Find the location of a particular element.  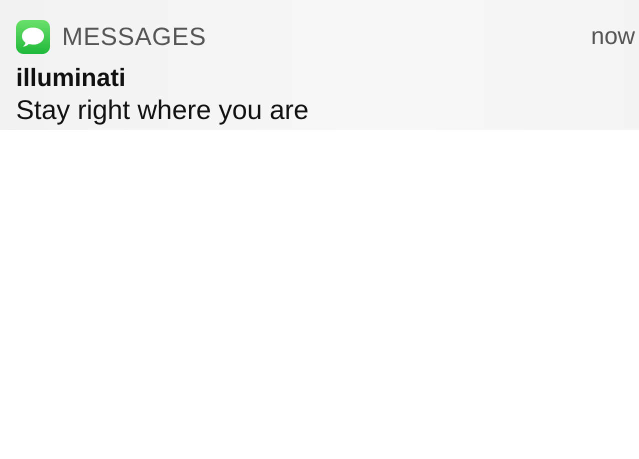

speech-bubble-icon is located at coordinates (33, 37).